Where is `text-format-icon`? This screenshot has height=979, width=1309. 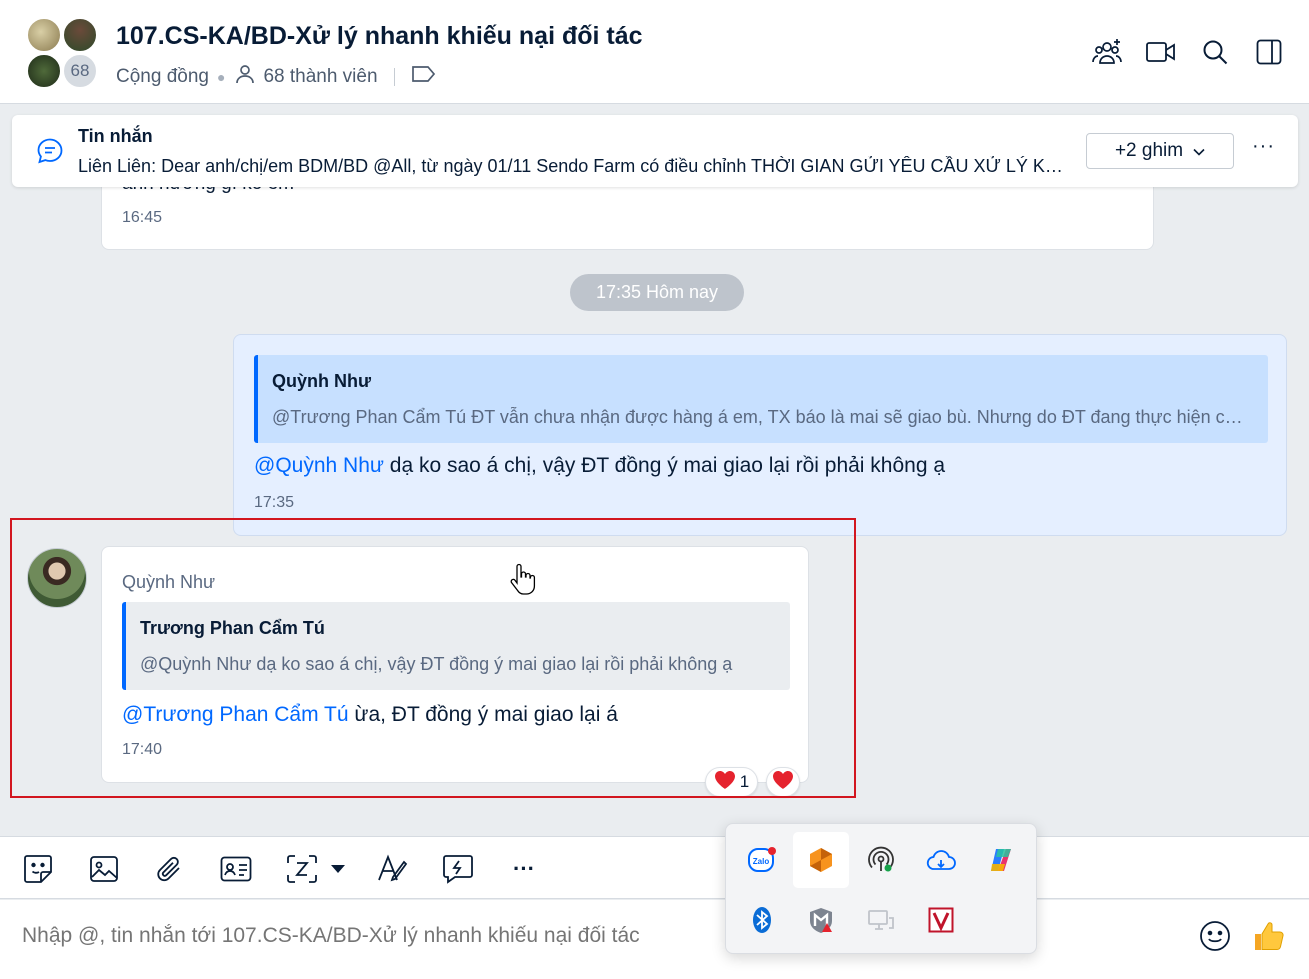 text-format-icon is located at coordinates (393, 869).